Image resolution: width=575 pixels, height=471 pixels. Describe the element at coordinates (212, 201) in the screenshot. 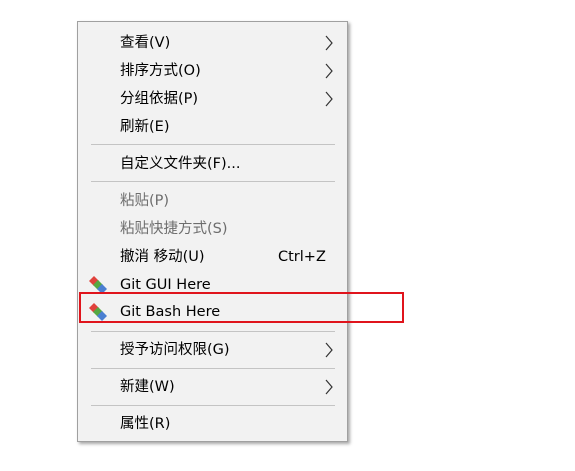

I see `menu-item-paste: 粘贴(P)` at that location.